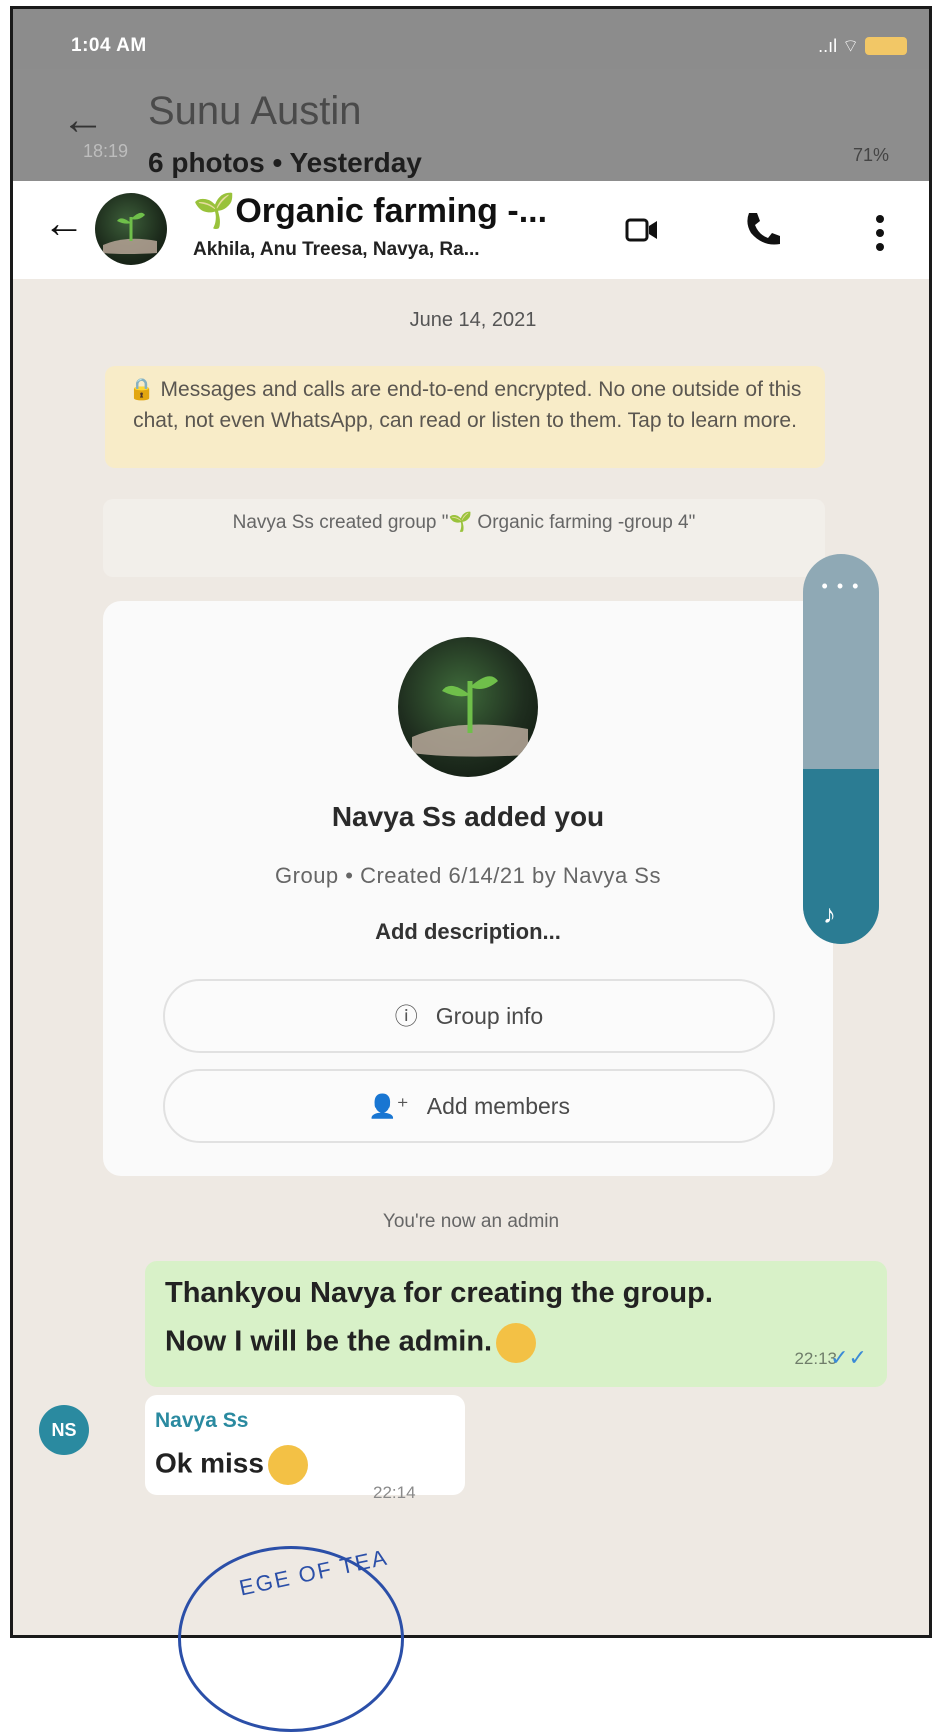 This screenshot has width=940, height=1732. Describe the element at coordinates (469, 1016) in the screenshot. I see `group-info-button: ⓘ Group info` at that location.